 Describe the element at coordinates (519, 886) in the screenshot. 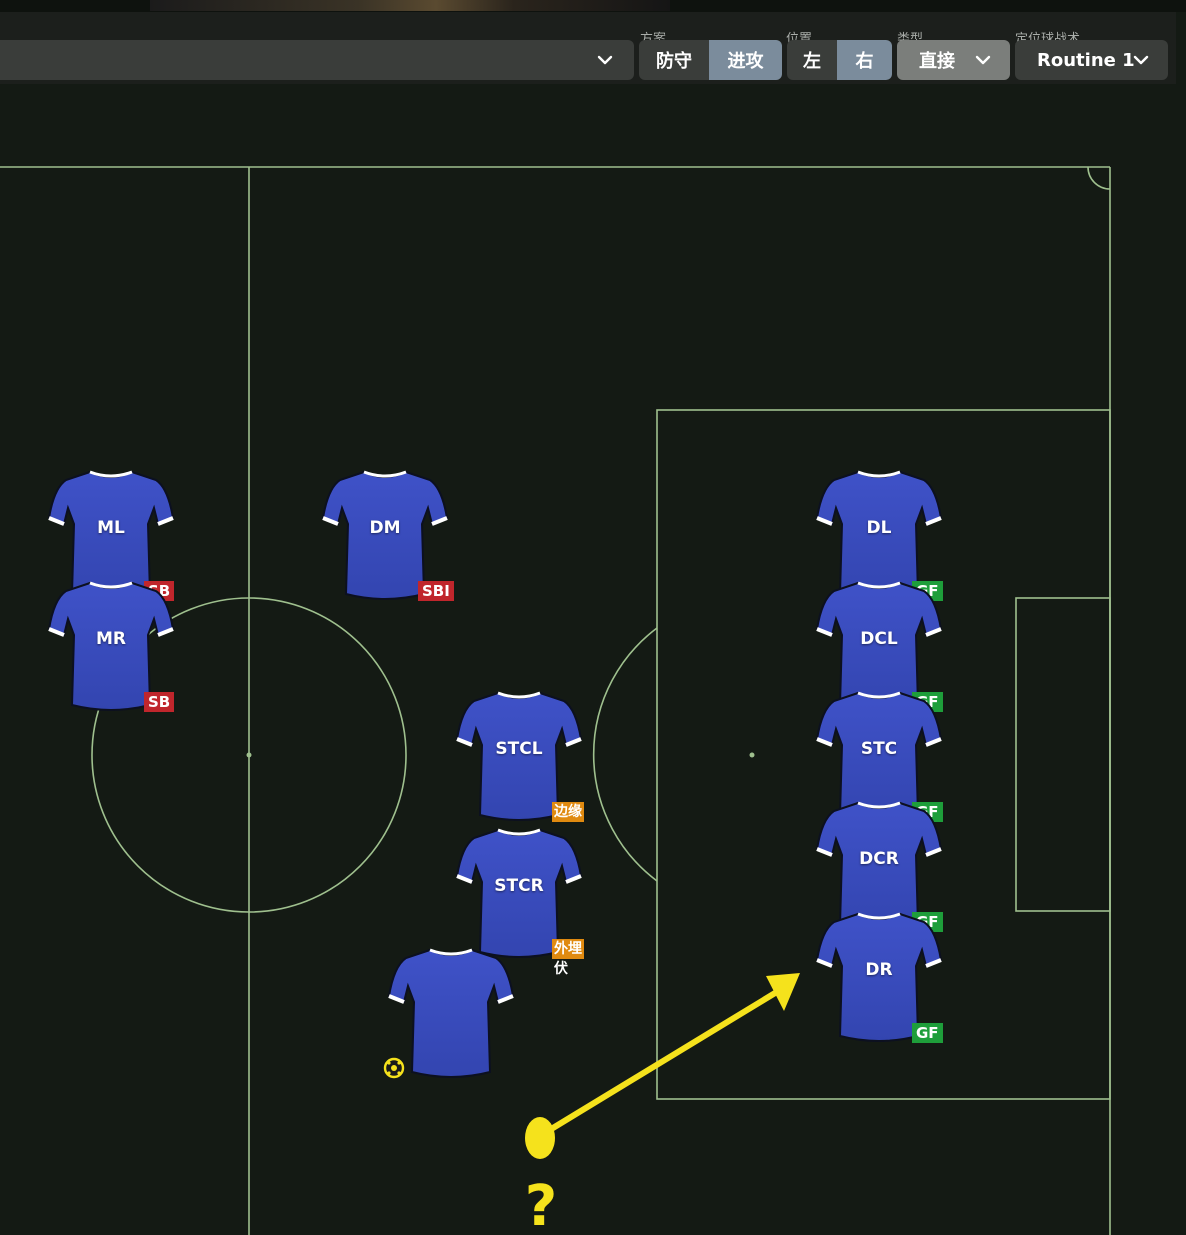

I see `player-position-label: STCR` at that location.